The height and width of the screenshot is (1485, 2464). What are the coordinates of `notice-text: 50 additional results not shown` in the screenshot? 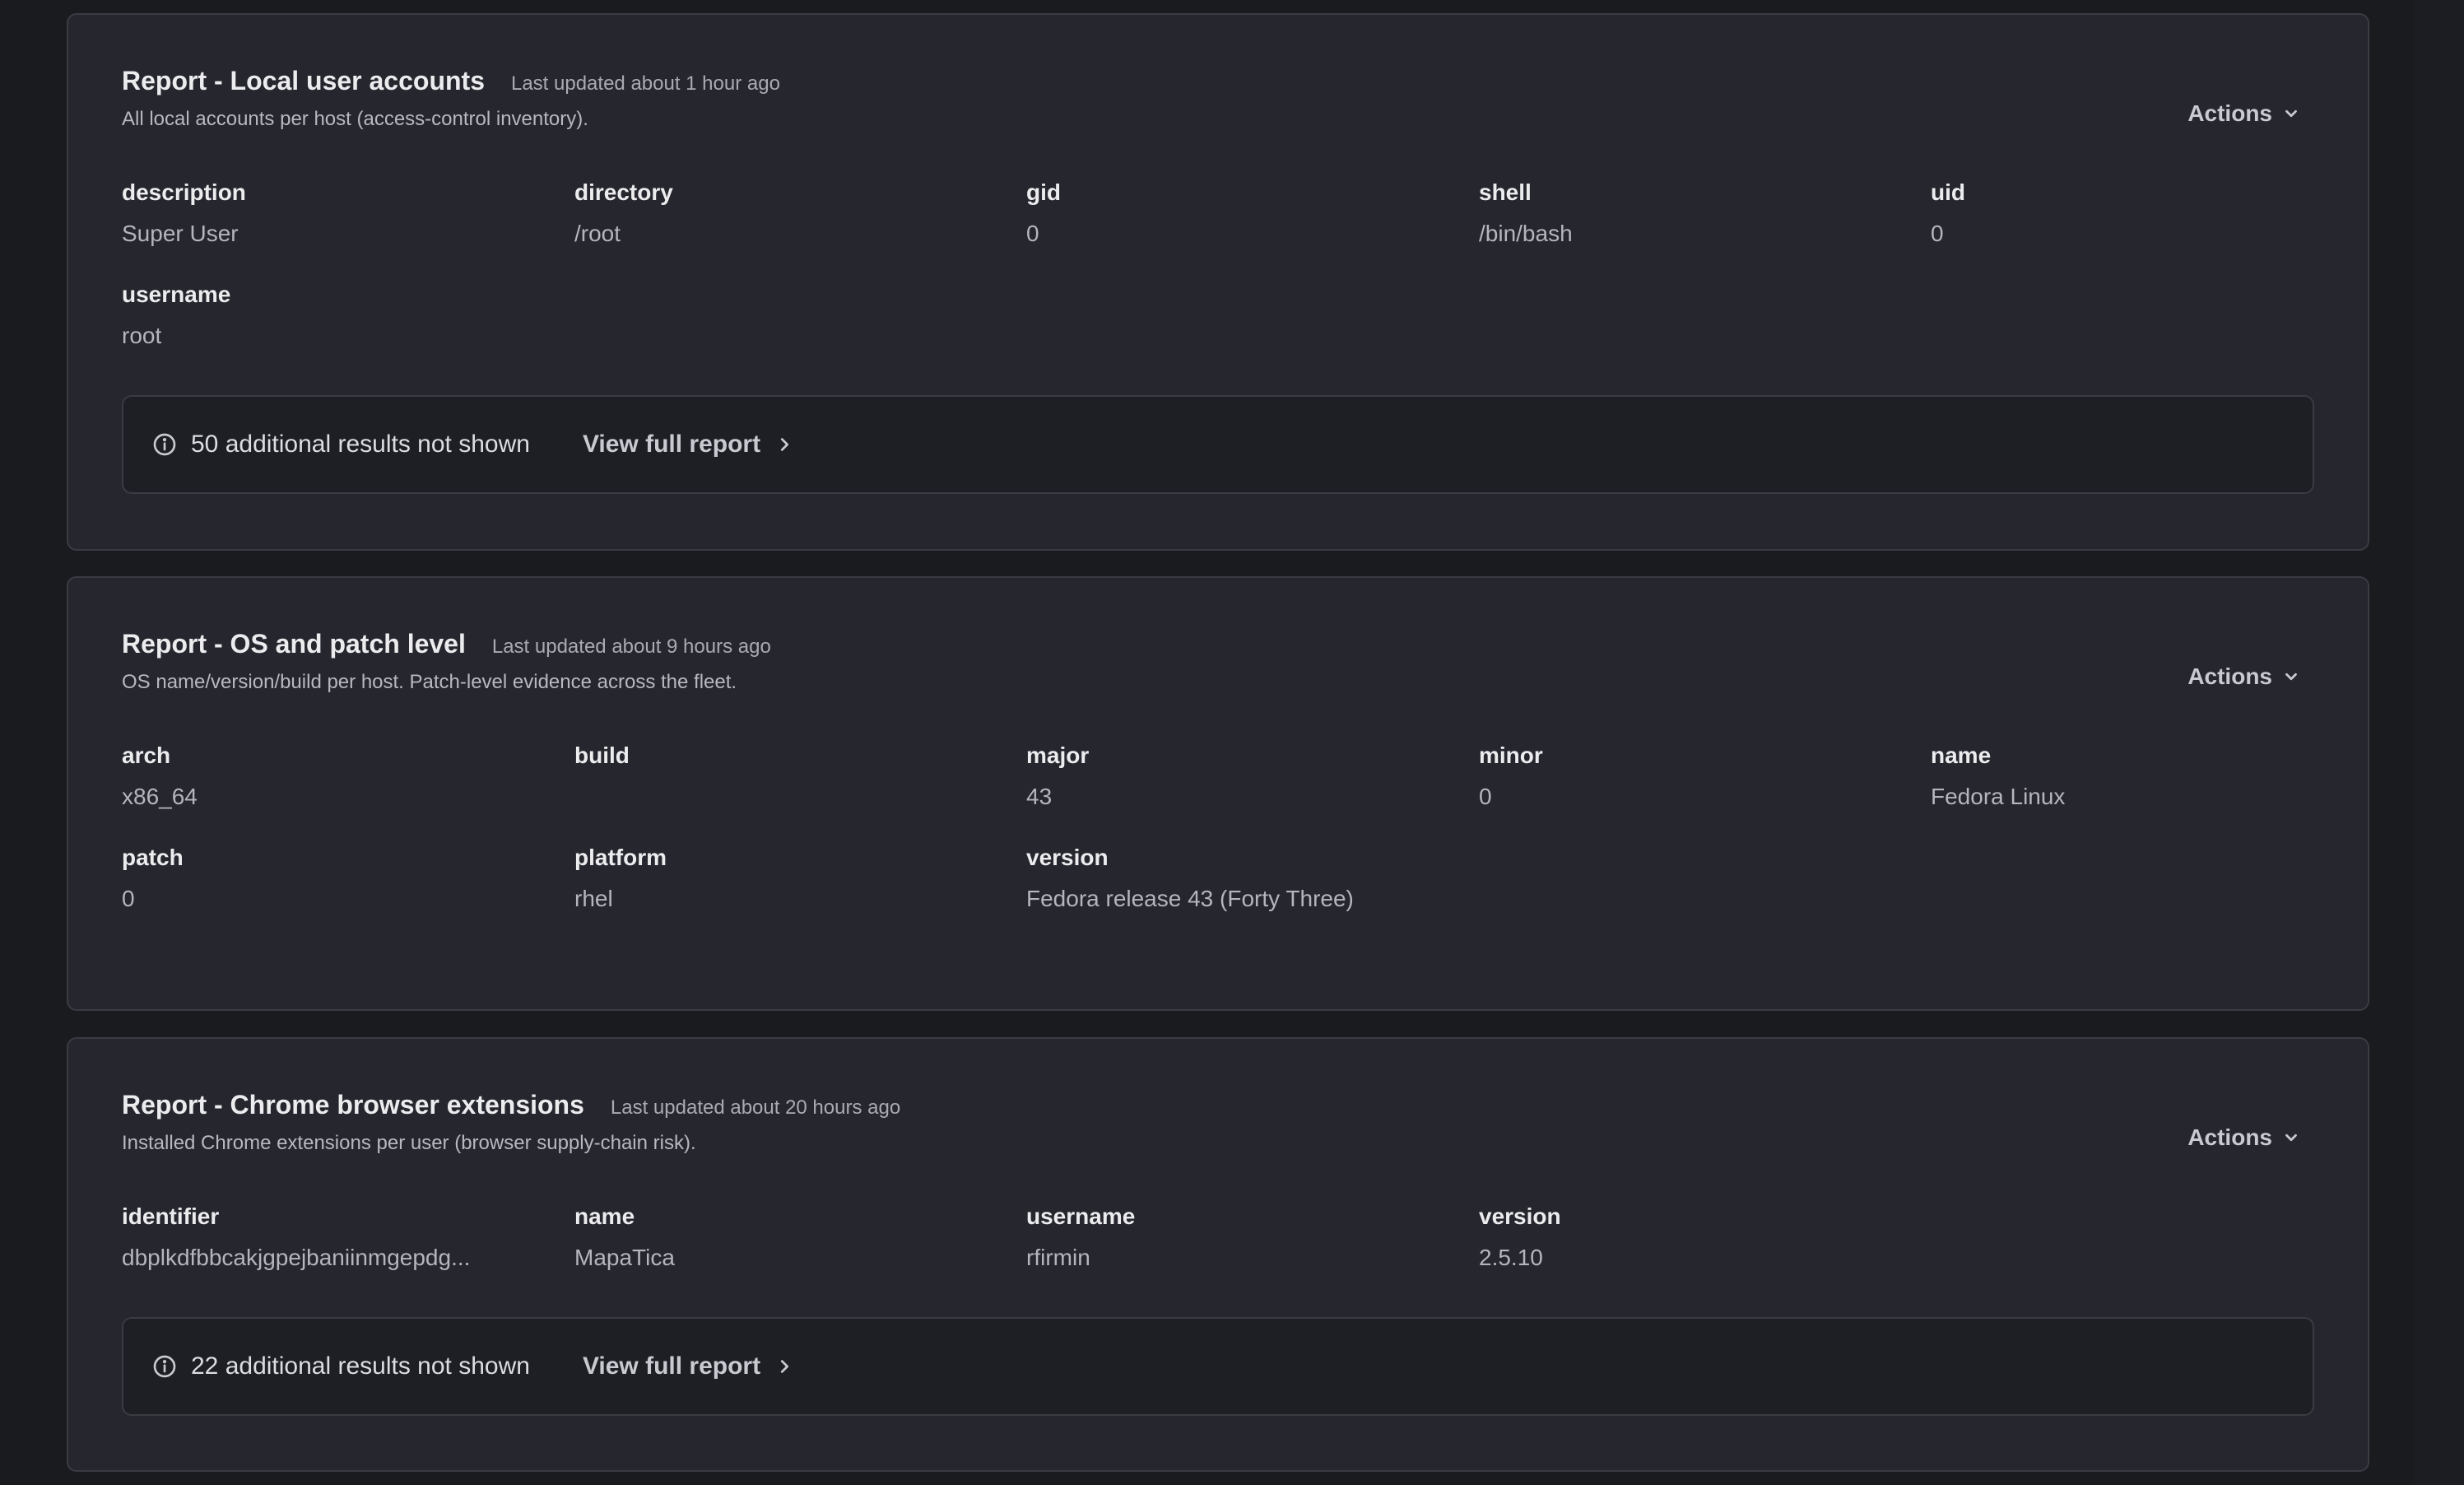 It's located at (360, 444).